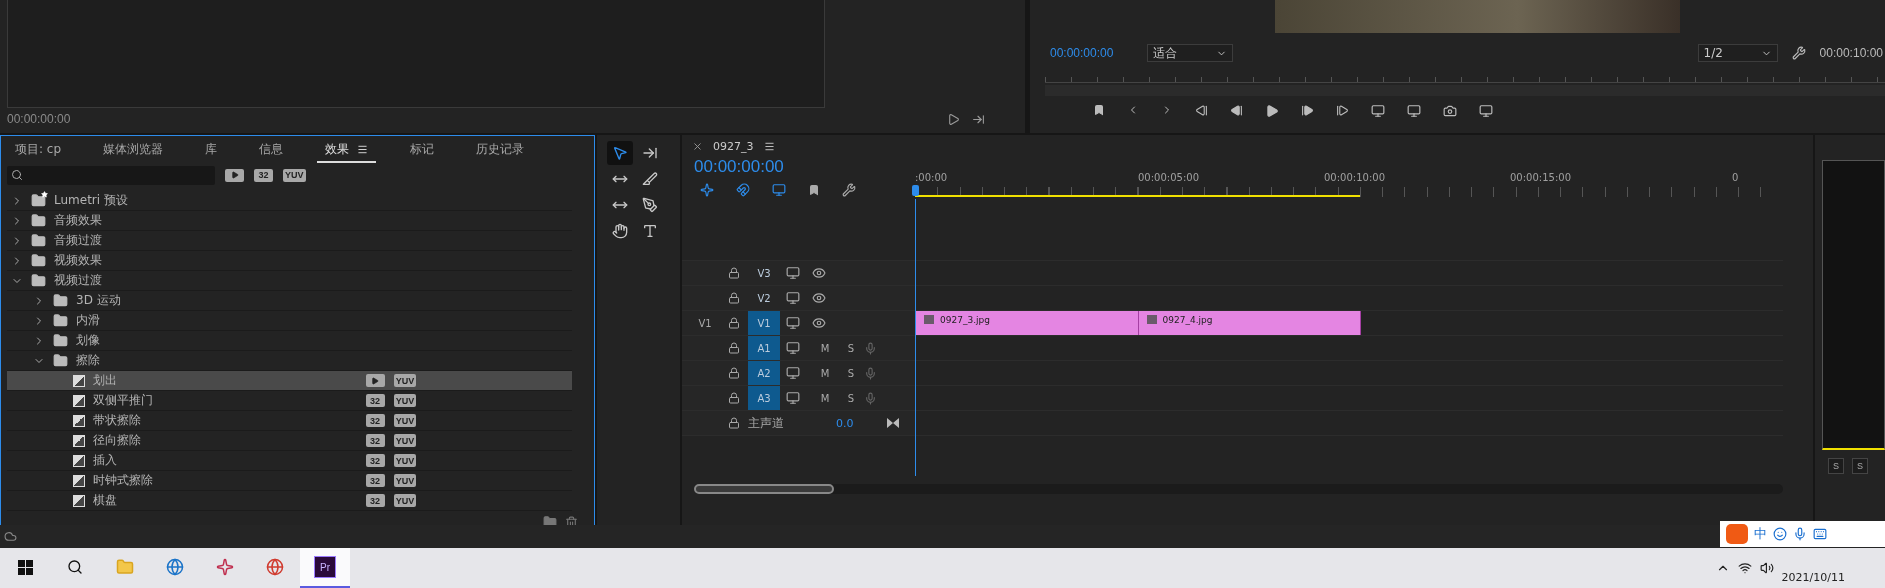 The image size is (1885, 588). Describe the element at coordinates (78, 260) in the screenshot. I see `folder-label: 视频效果` at that location.